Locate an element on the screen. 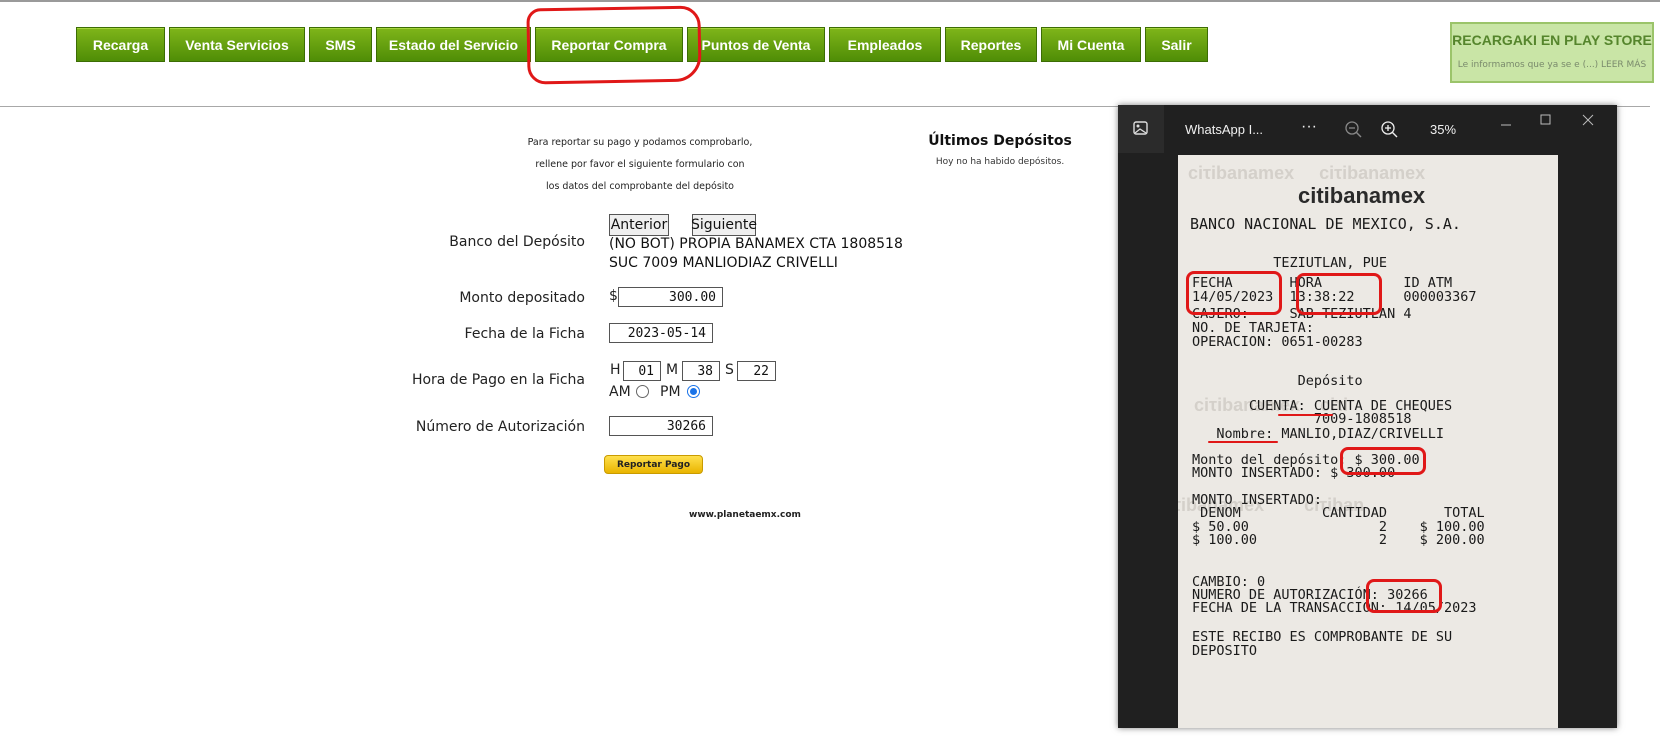 The image size is (1660, 736). nav-recarga: Recarga is located at coordinates (120, 44).